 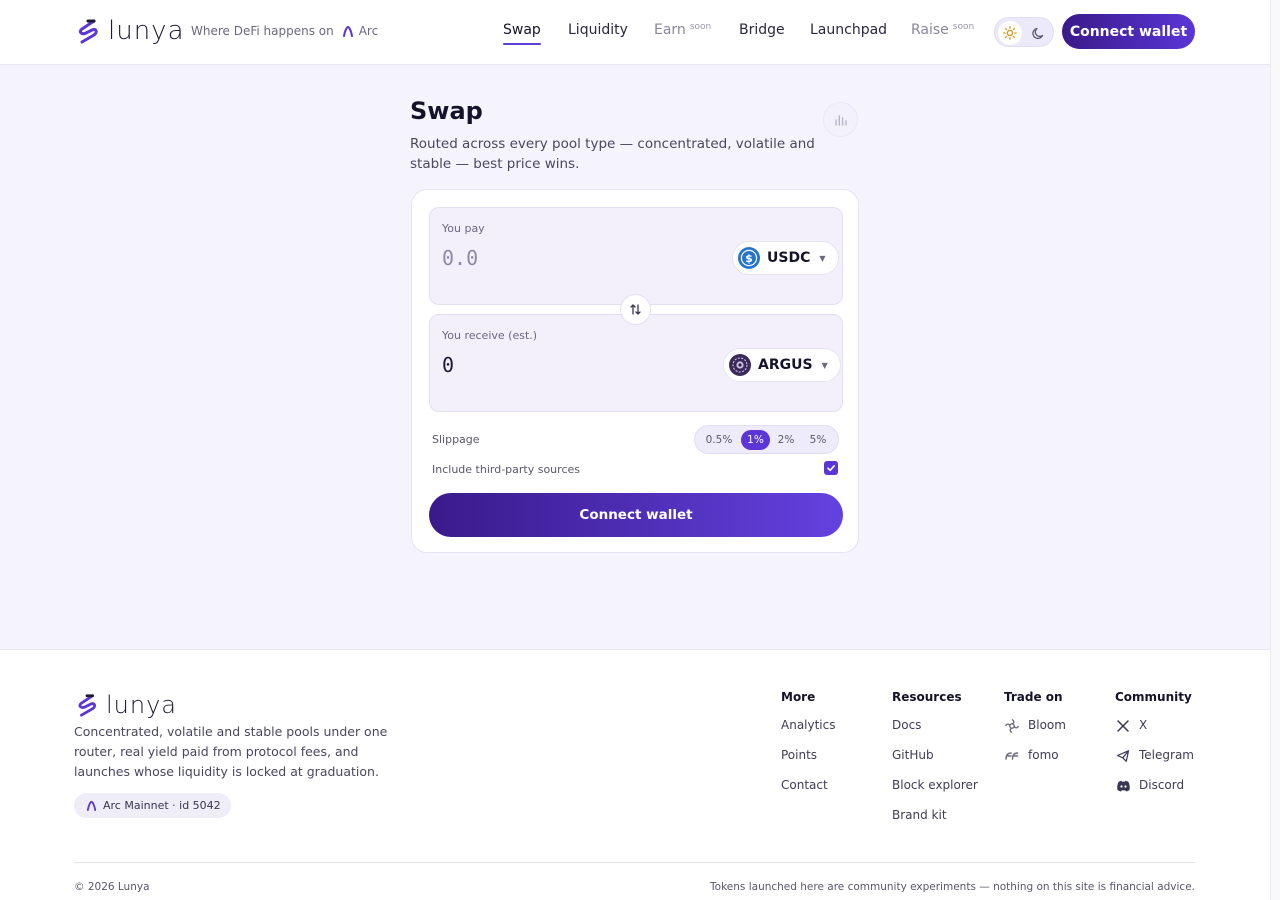 What do you see at coordinates (762, 30) in the screenshot?
I see `nav-bridge: Bridge` at bounding box center [762, 30].